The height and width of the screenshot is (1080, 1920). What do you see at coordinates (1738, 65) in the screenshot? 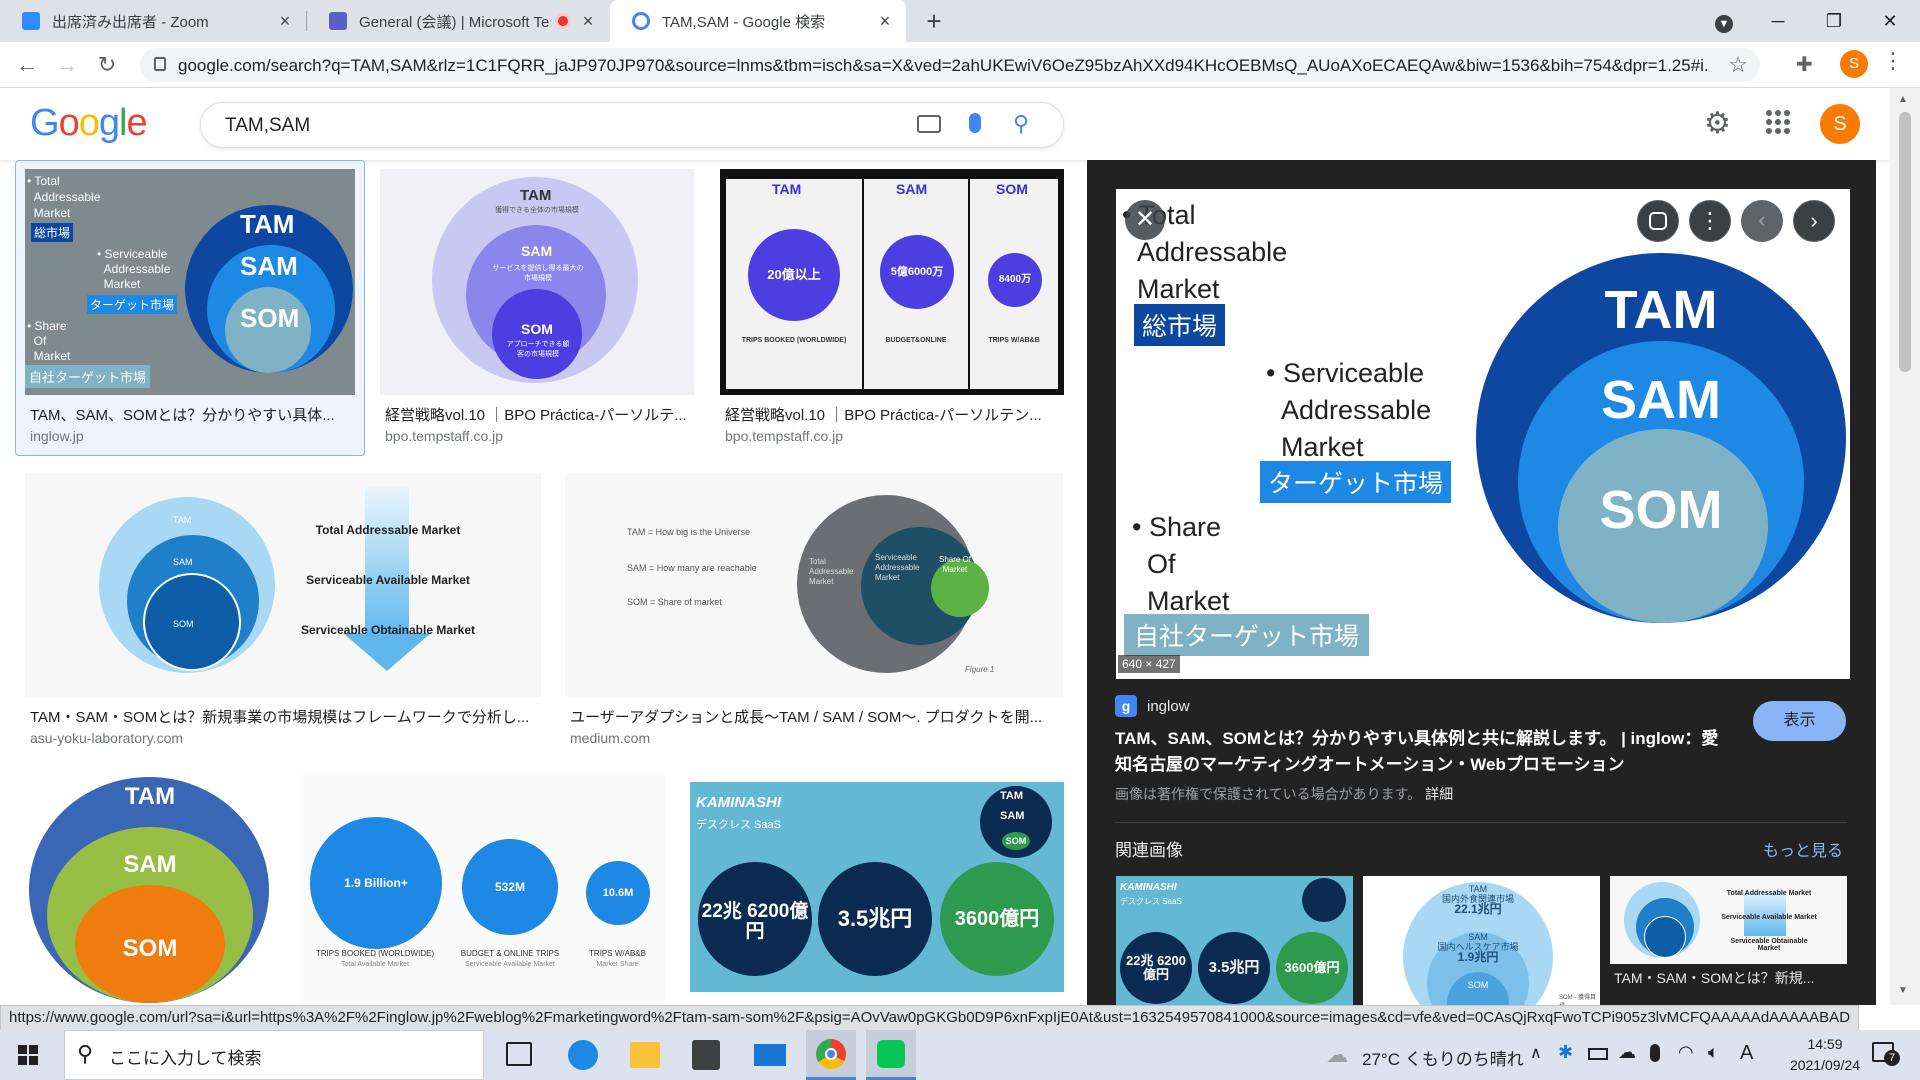
I see `bookmark-star-icon: ☆` at bounding box center [1738, 65].